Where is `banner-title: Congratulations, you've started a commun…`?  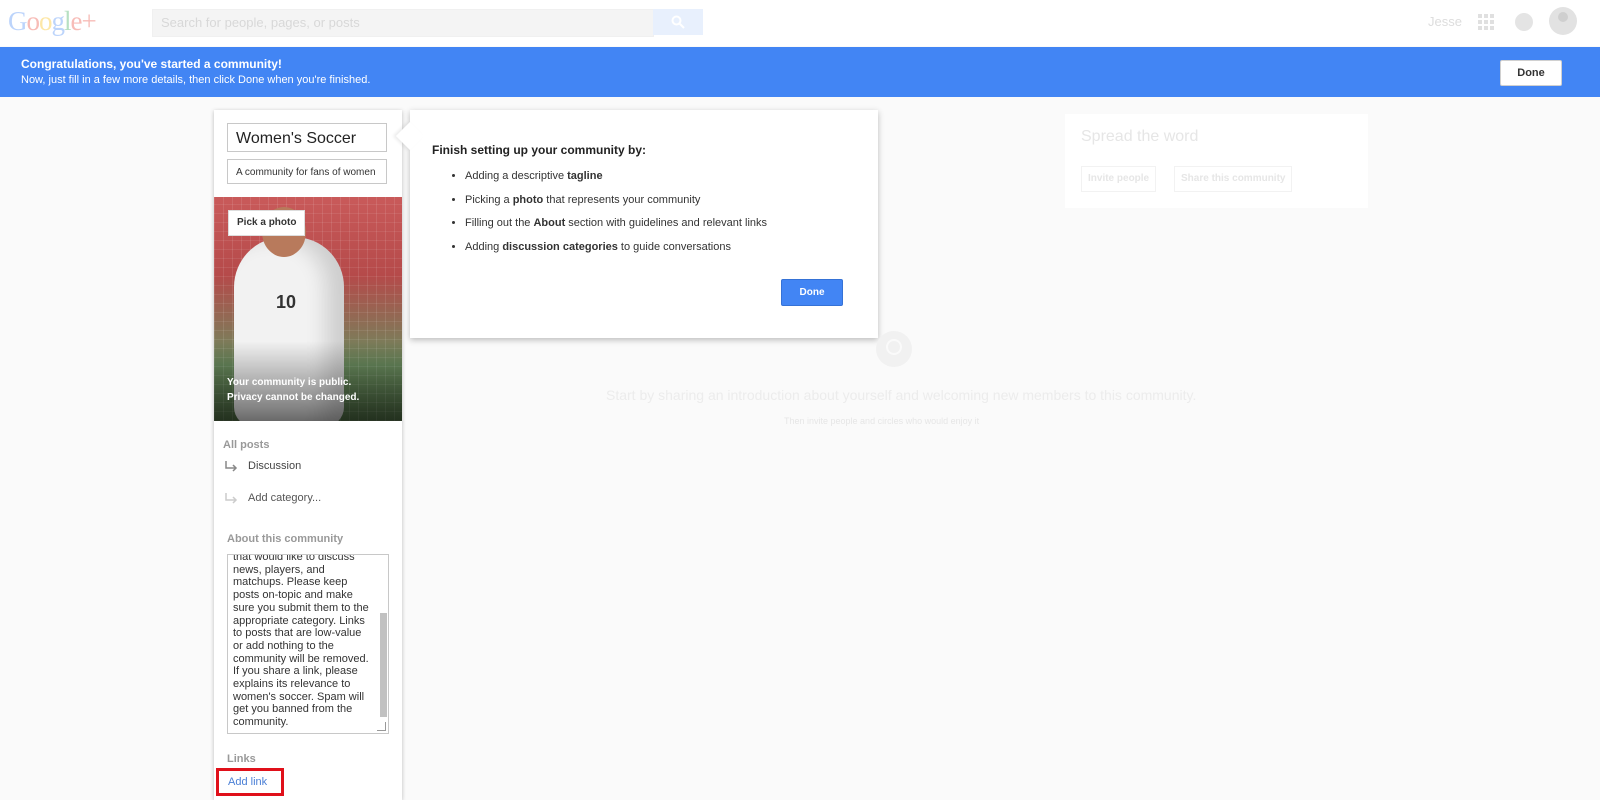
banner-title: Congratulations, you've started a commun… is located at coordinates (151, 64).